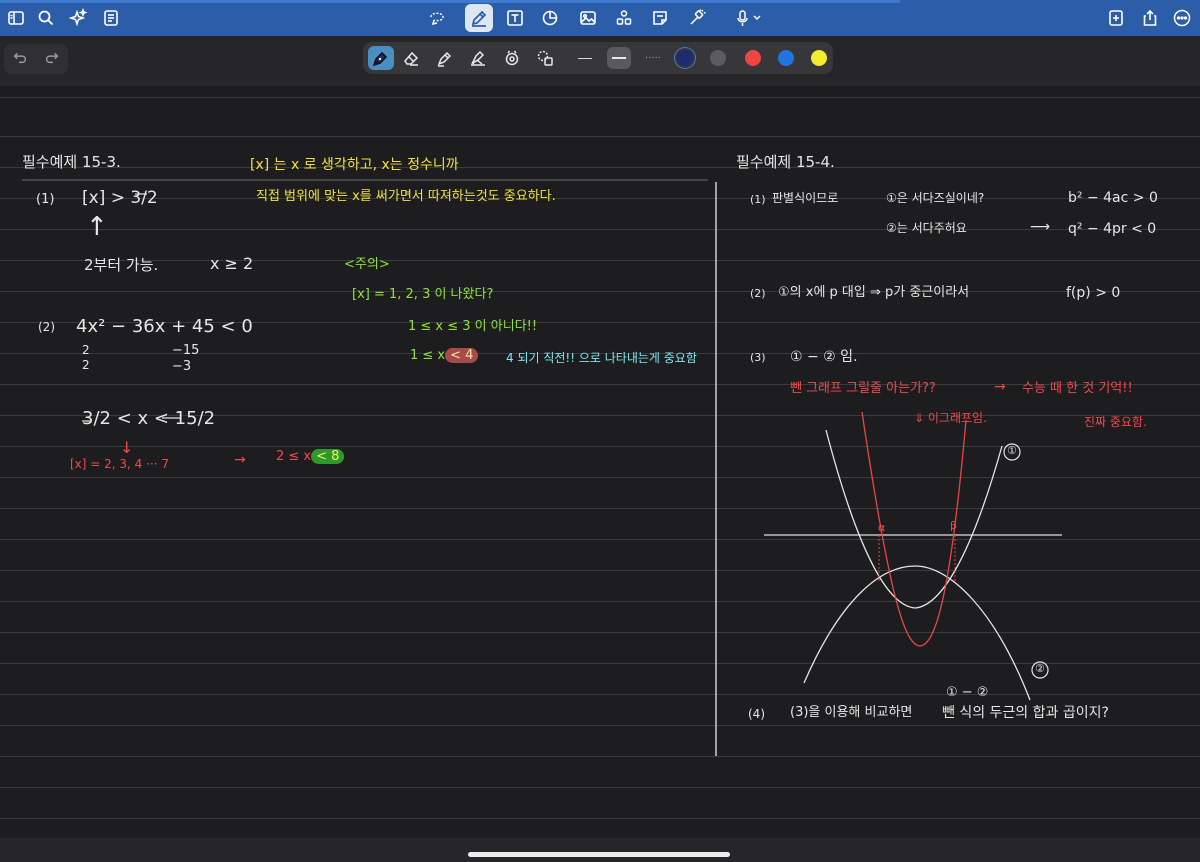 The height and width of the screenshot is (862, 1200). Describe the element at coordinates (758, 357) in the screenshot. I see `right-r3-label: (3)` at that location.